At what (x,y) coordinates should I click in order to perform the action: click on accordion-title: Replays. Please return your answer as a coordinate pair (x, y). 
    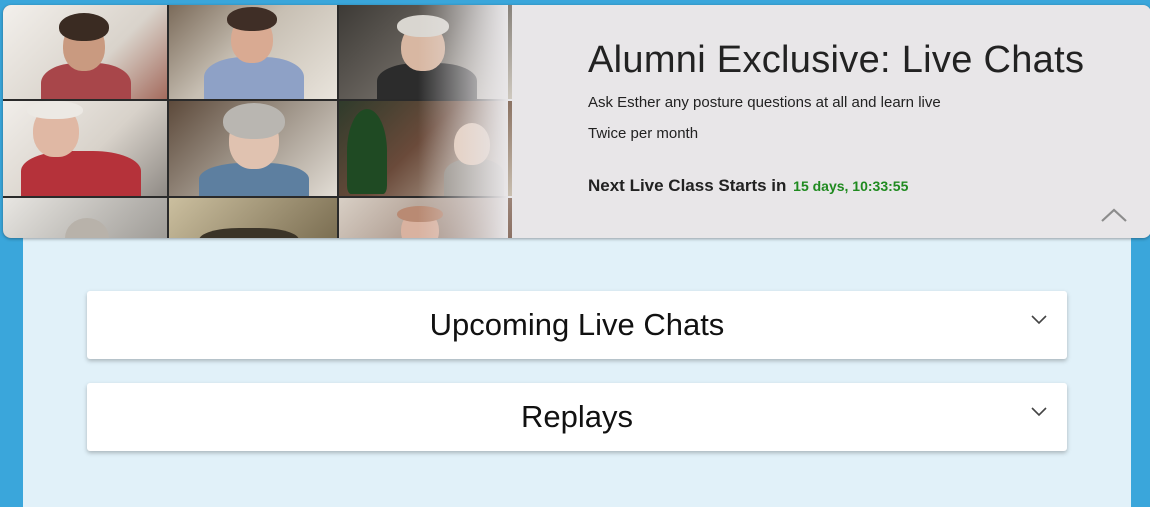
    Looking at the image, I should click on (577, 416).